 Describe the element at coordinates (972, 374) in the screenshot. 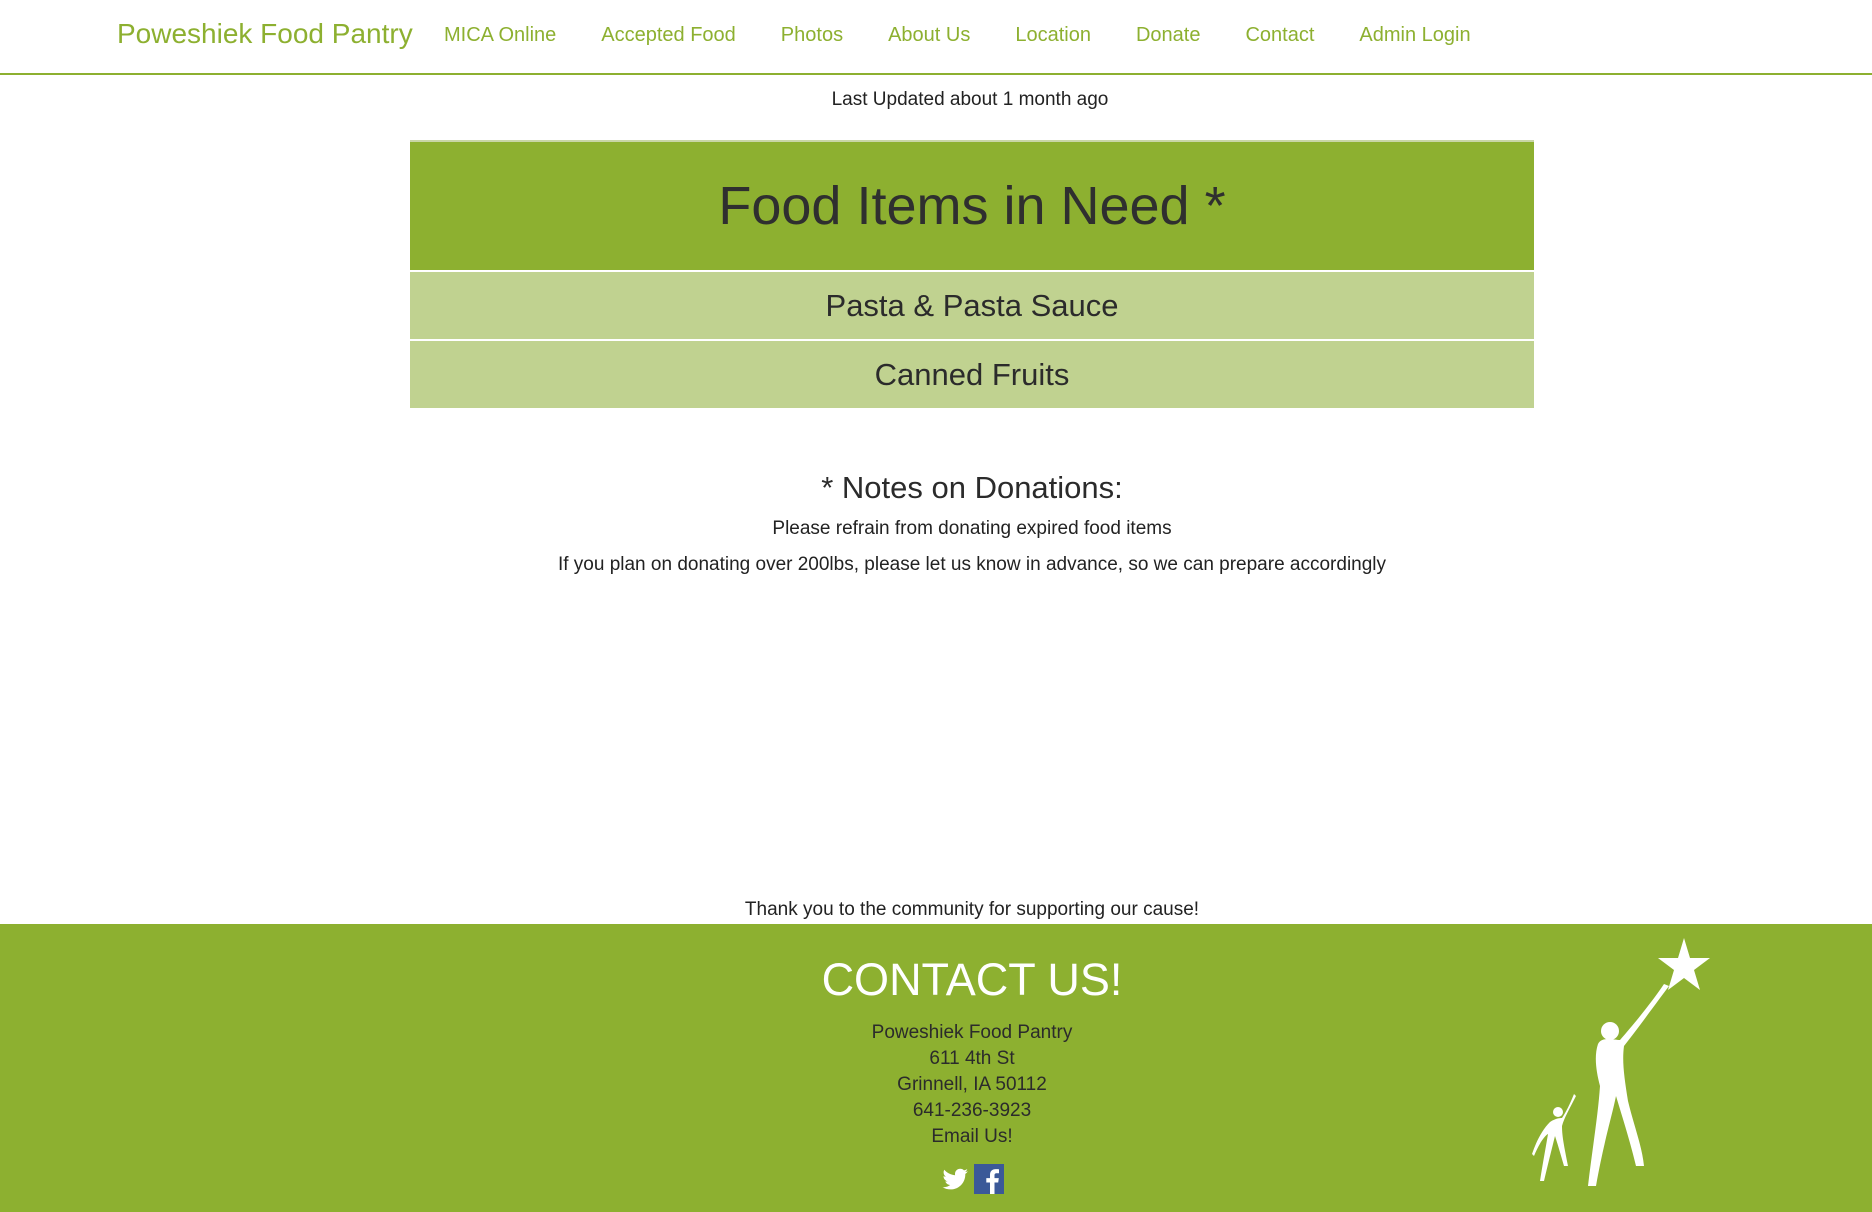

I see `food-need-item: Canned Fruits` at that location.